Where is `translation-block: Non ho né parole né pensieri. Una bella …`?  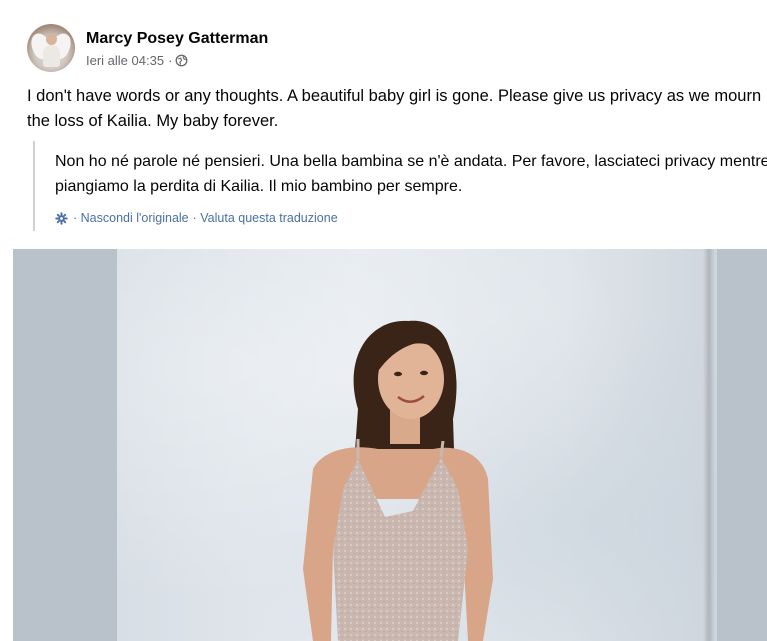
translation-block: Non ho né parole né pensieri. Una bella … is located at coordinates (400, 186).